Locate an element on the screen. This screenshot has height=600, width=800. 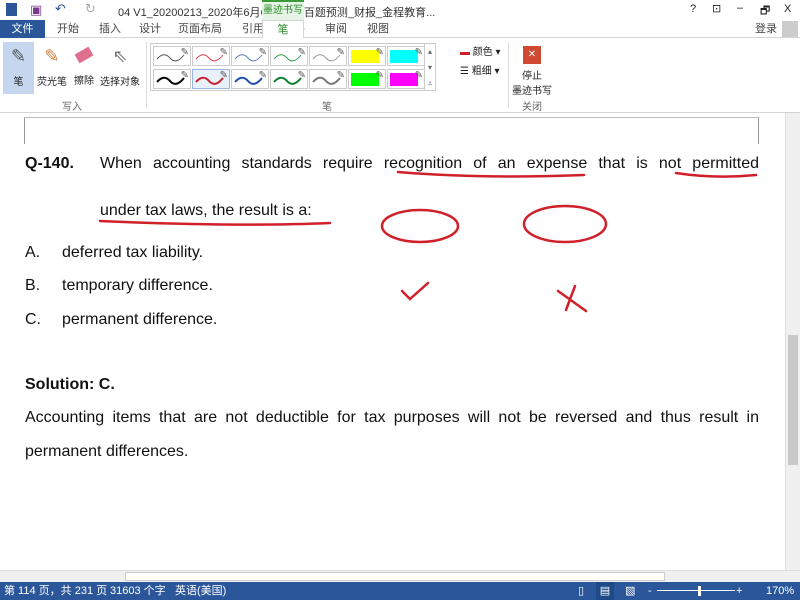
zoom-out-button: - is located at coordinates (650, 591).